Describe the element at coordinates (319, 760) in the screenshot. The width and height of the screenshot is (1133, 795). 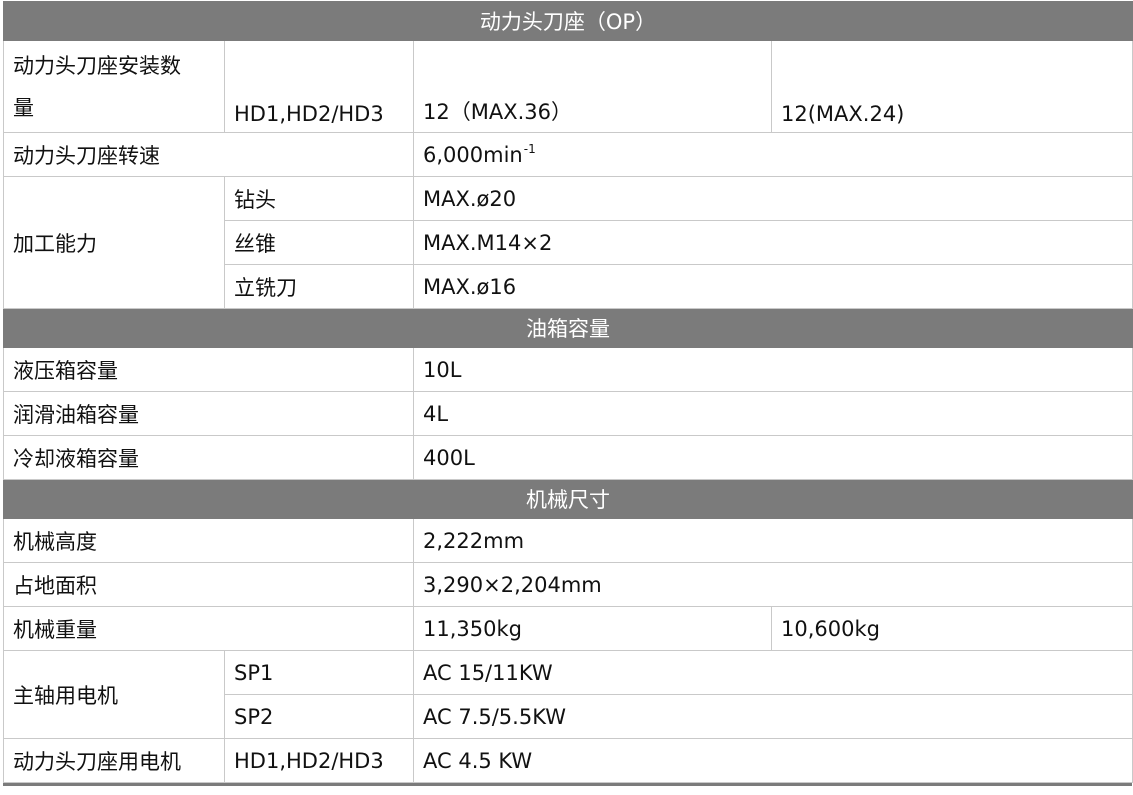
I see `turret-motor-sub: HD1,HD2/HD3` at that location.